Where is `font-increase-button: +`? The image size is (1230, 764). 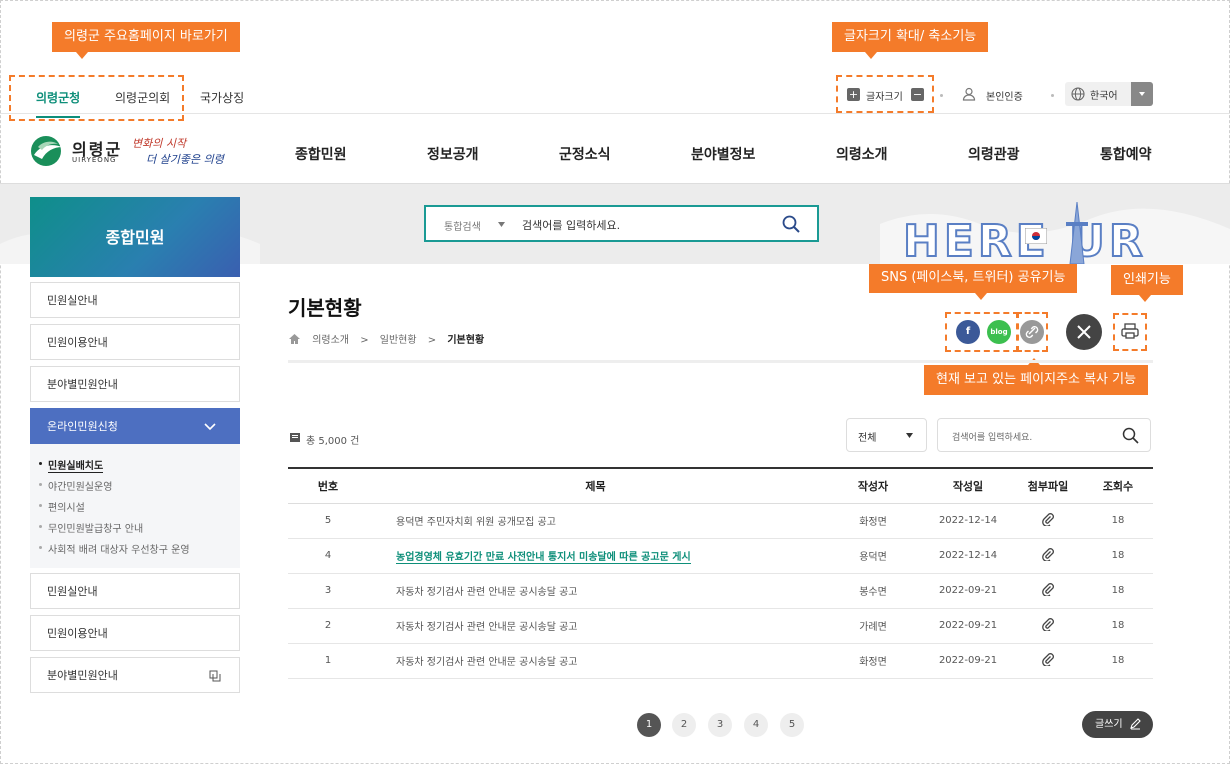
font-increase-button: + is located at coordinates (853, 94).